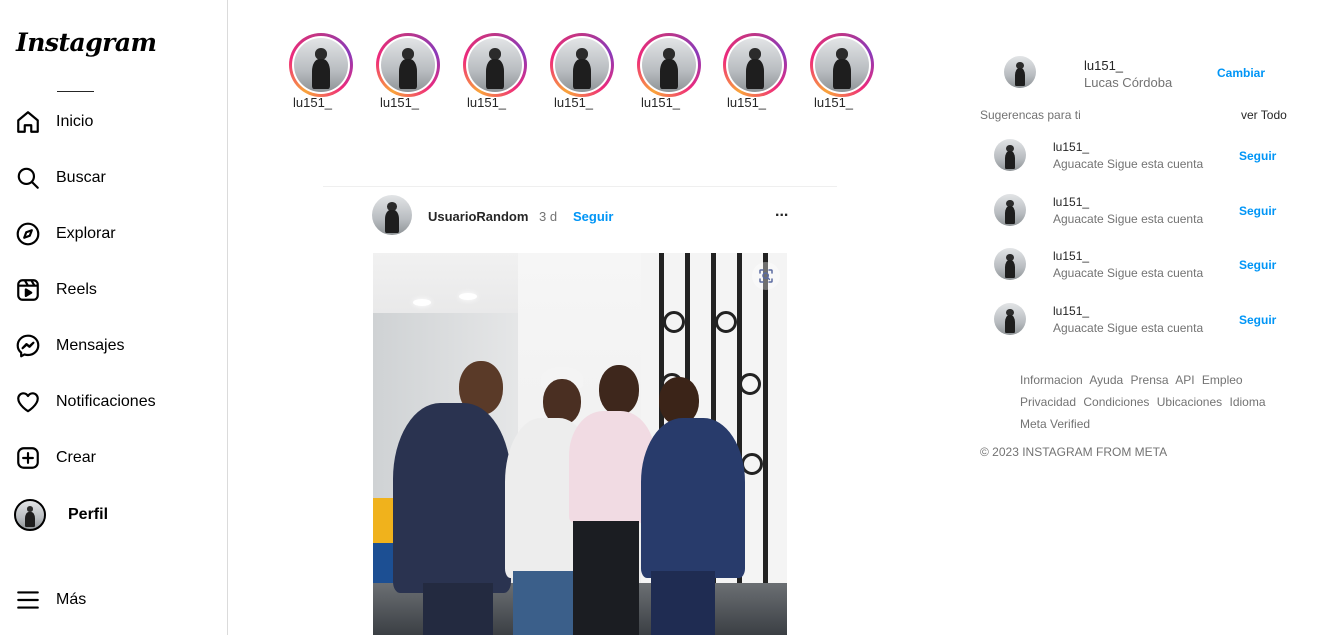  What do you see at coordinates (28, 402) in the screenshot?
I see `heart-icon` at bounding box center [28, 402].